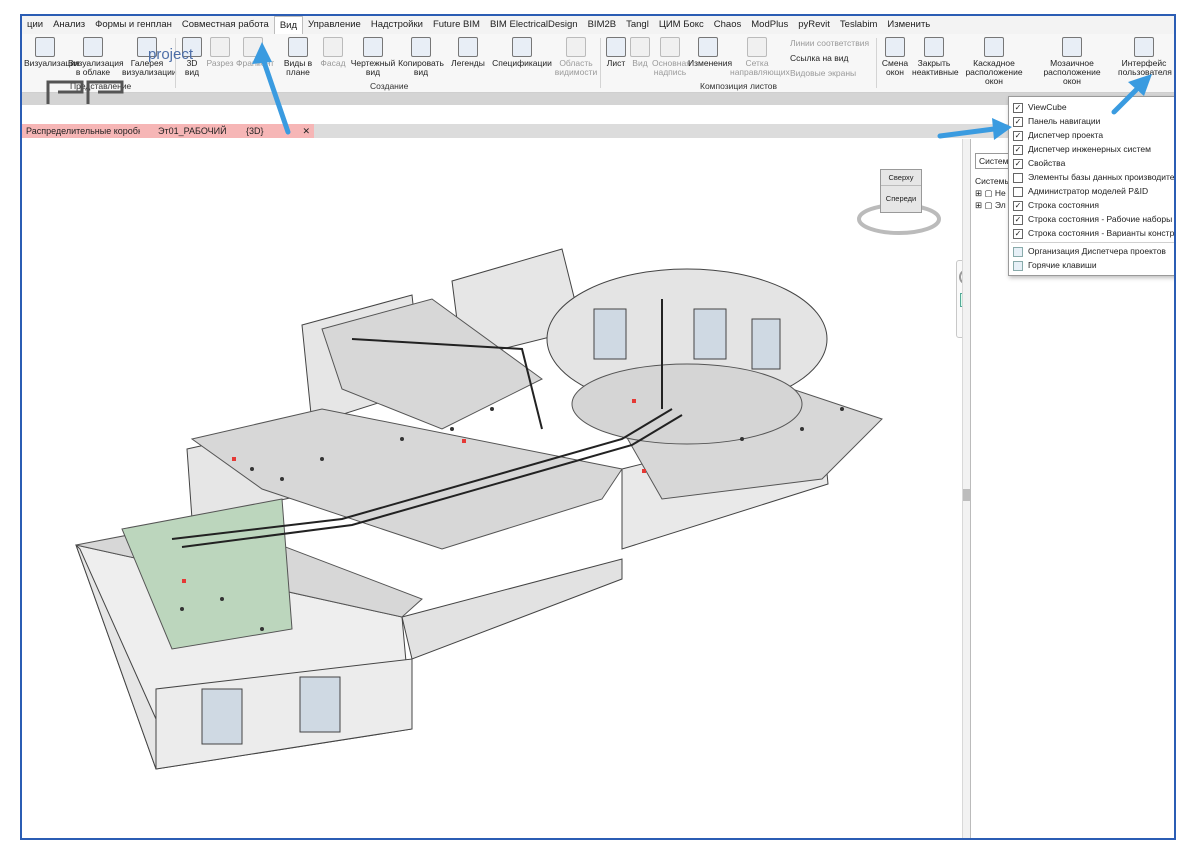  What do you see at coordinates (702, 91) in the screenshot?
I see `annotation-arrows` at bounding box center [702, 91].